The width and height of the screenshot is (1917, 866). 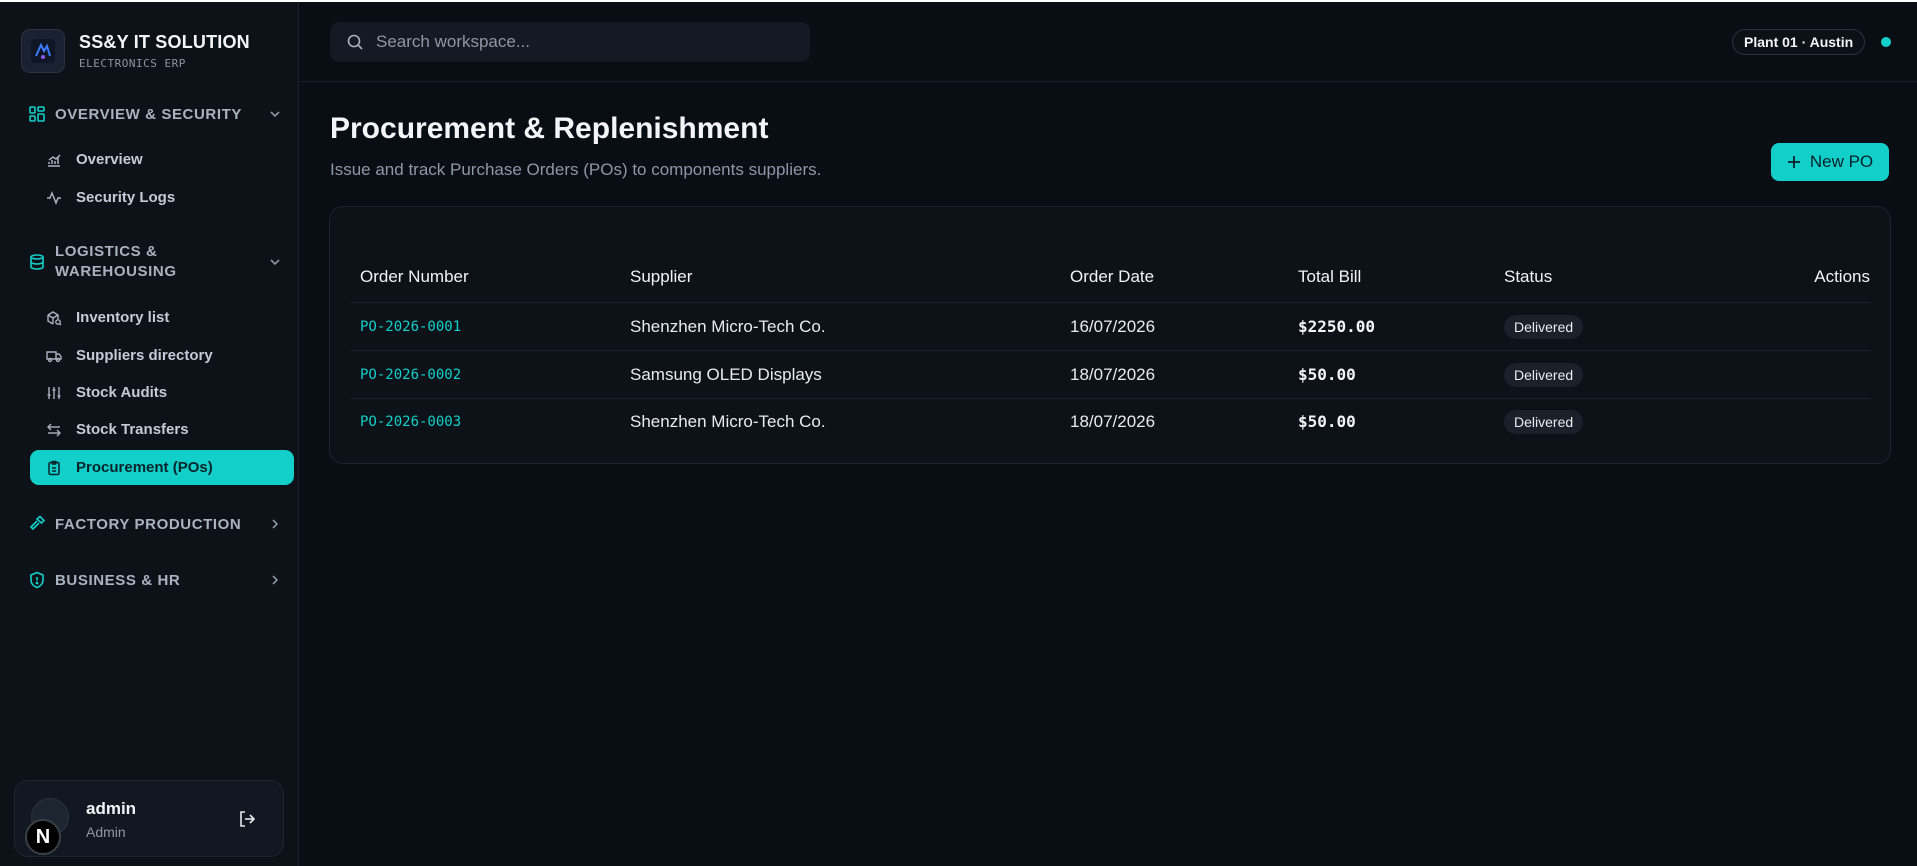 I want to click on hammer-icon, so click(x=37, y=523).